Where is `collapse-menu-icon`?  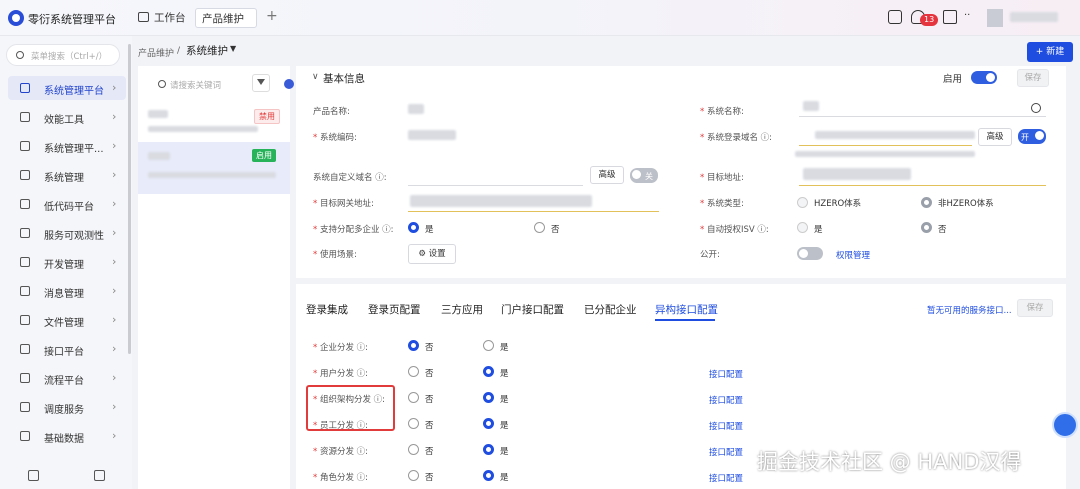 collapse-menu-icon is located at coordinates (33, 475).